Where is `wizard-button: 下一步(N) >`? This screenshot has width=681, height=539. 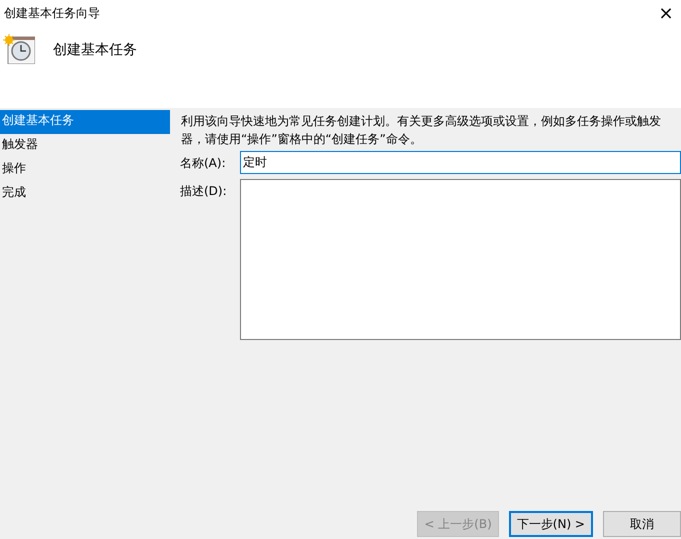 wizard-button: 下一步(N) > is located at coordinates (550, 524).